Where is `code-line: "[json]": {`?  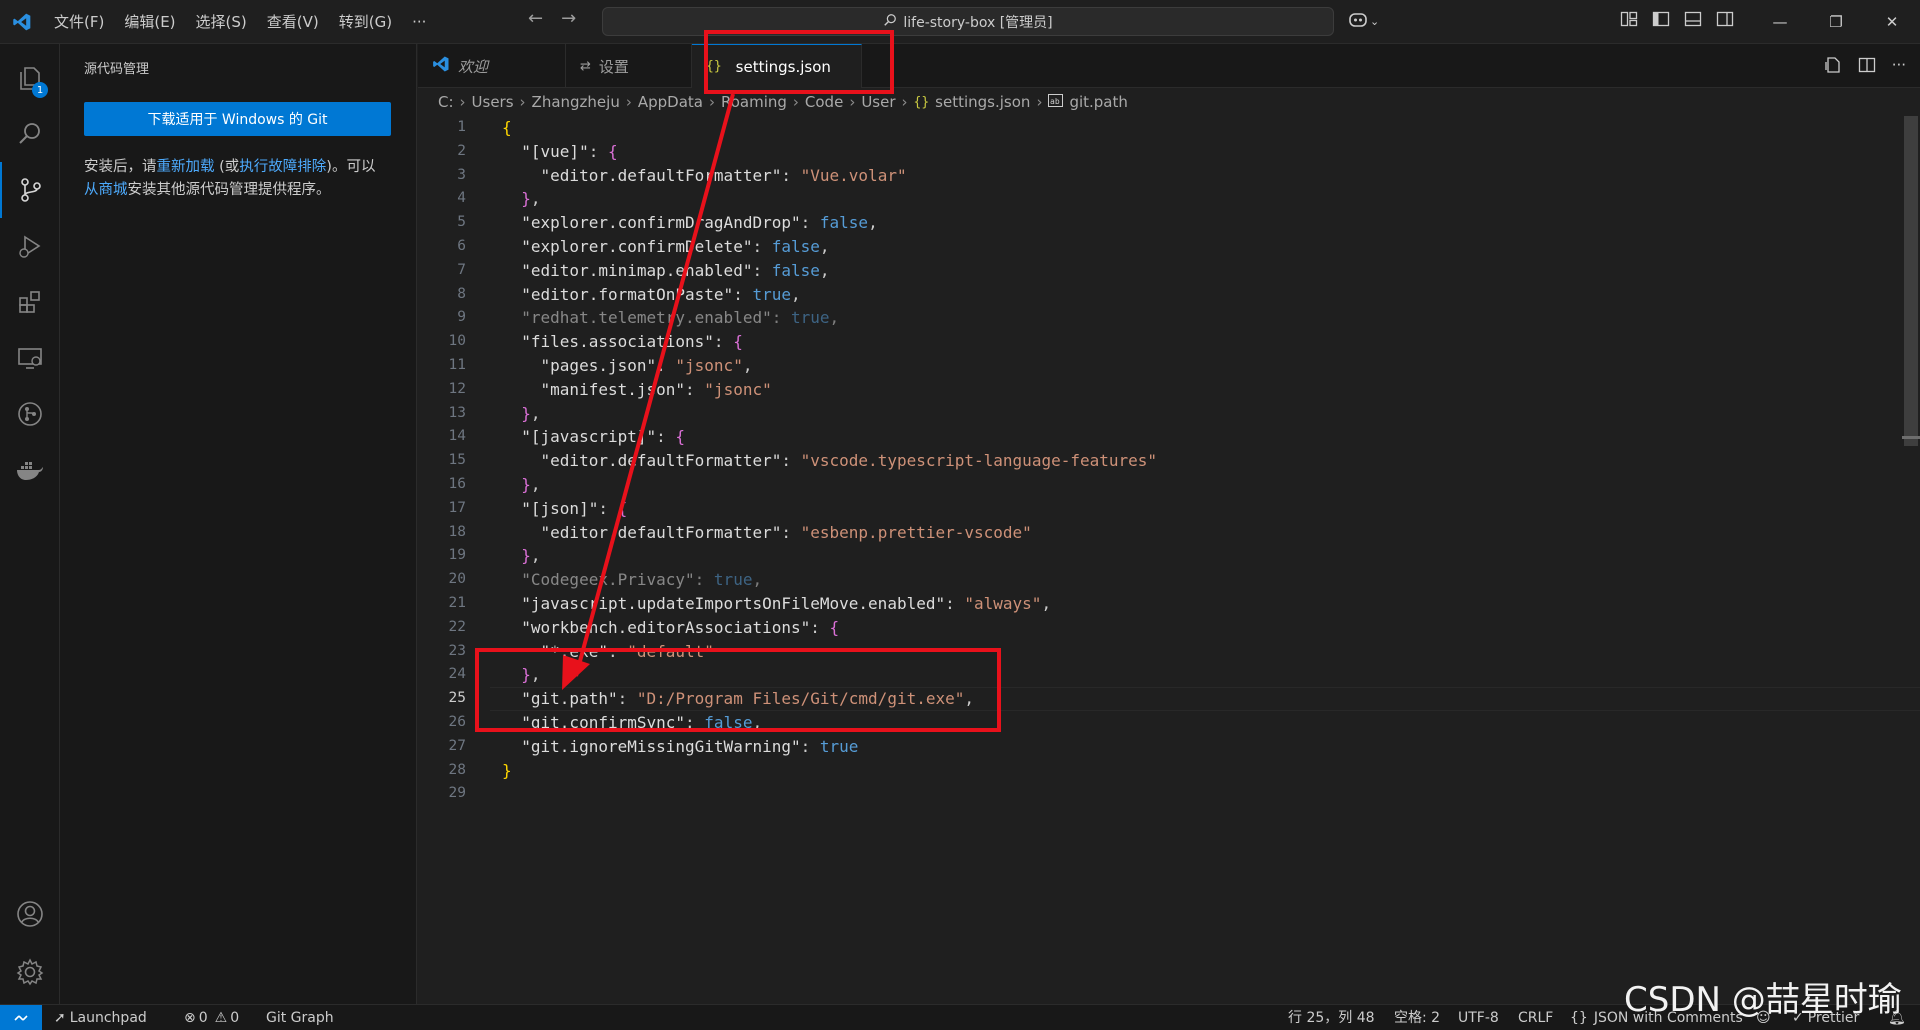
code-line: "[json]": { is located at coordinates (829, 509).